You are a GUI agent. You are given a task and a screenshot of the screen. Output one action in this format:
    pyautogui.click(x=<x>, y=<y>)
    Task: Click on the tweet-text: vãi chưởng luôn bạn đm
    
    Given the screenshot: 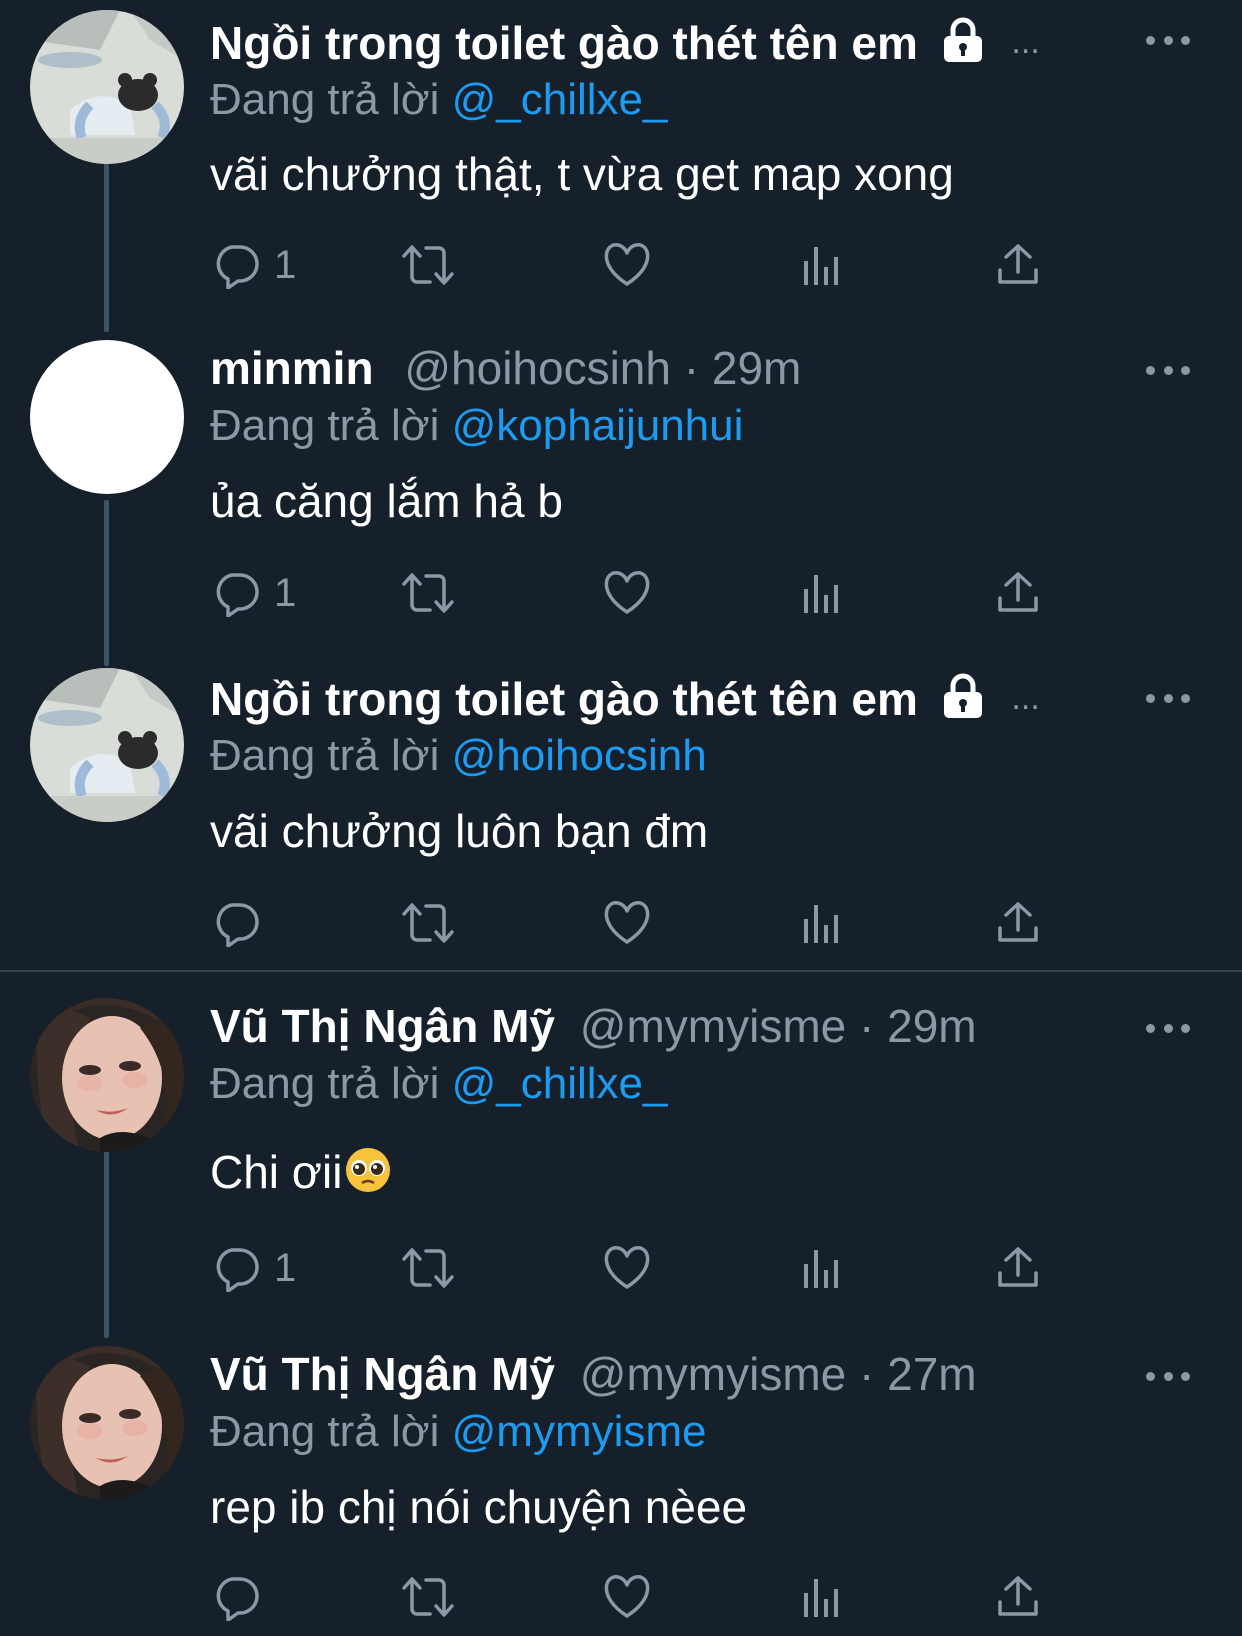 What is the action you would take?
    pyautogui.click(x=459, y=831)
    